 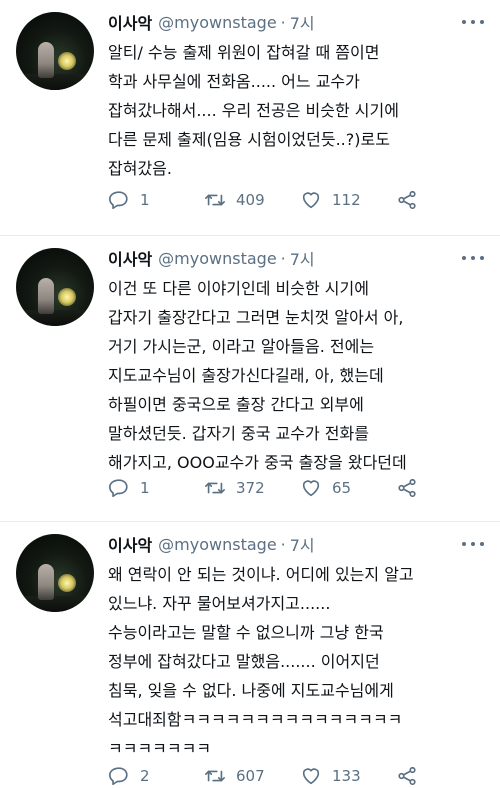 What do you see at coordinates (342, 488) in the screenshot?
I see `like-count: 65` at bounding box center [342, 488].